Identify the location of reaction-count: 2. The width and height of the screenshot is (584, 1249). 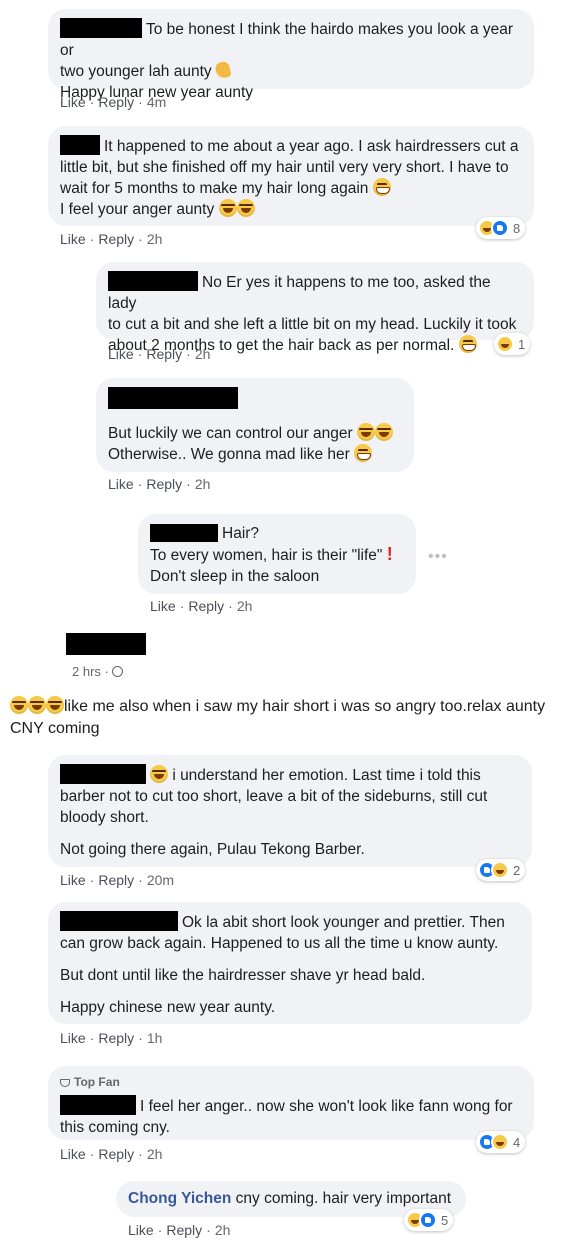
(517, 870).